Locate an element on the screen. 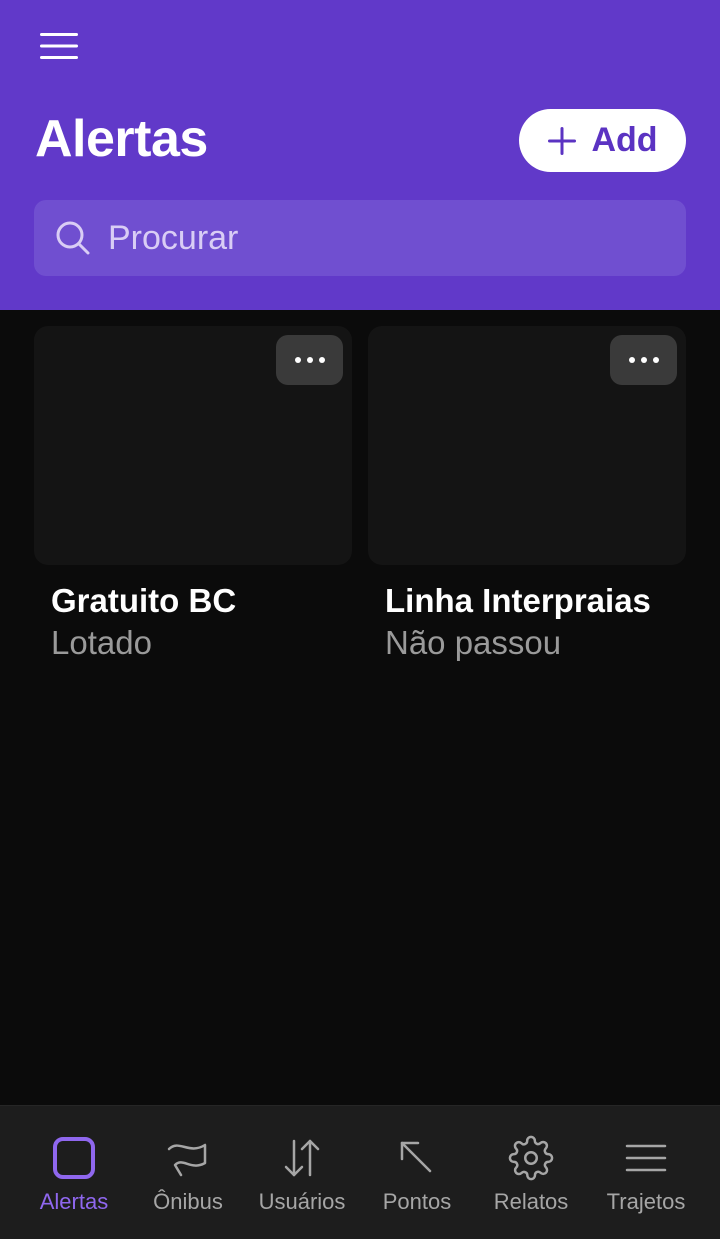  tab-trajetos: Trajetos is located at coordinates (646, 1172).